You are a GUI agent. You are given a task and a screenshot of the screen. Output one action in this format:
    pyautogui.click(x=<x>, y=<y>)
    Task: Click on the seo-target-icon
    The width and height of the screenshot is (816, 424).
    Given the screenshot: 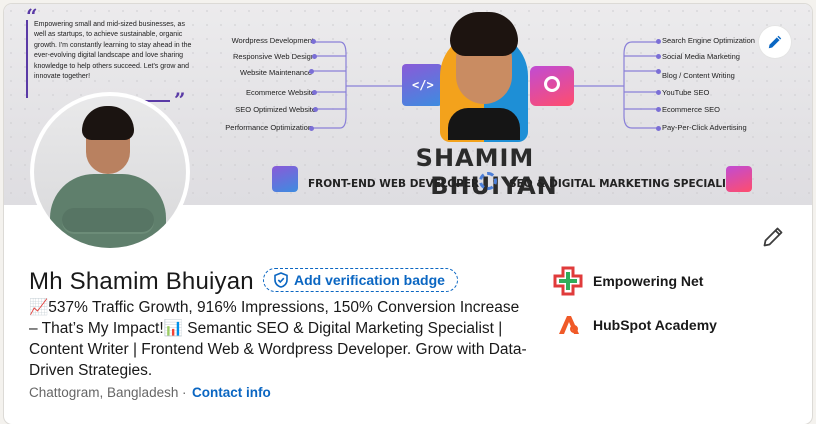 What is the action you would take?
    pyautogui.click(x=552, y=86)
    